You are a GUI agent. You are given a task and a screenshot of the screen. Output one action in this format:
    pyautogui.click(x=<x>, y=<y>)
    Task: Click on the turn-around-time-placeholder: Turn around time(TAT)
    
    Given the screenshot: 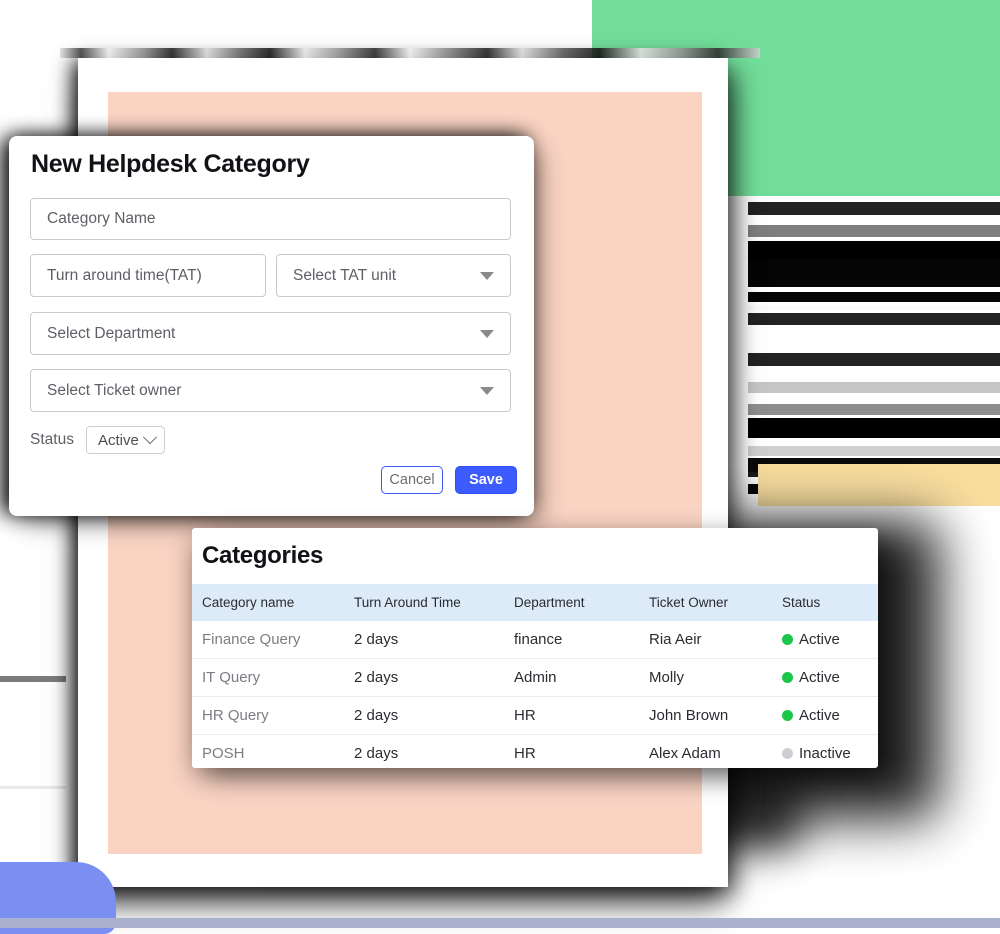 What is the action you would take?
    pyautogui.click(x=124, y=275)
    